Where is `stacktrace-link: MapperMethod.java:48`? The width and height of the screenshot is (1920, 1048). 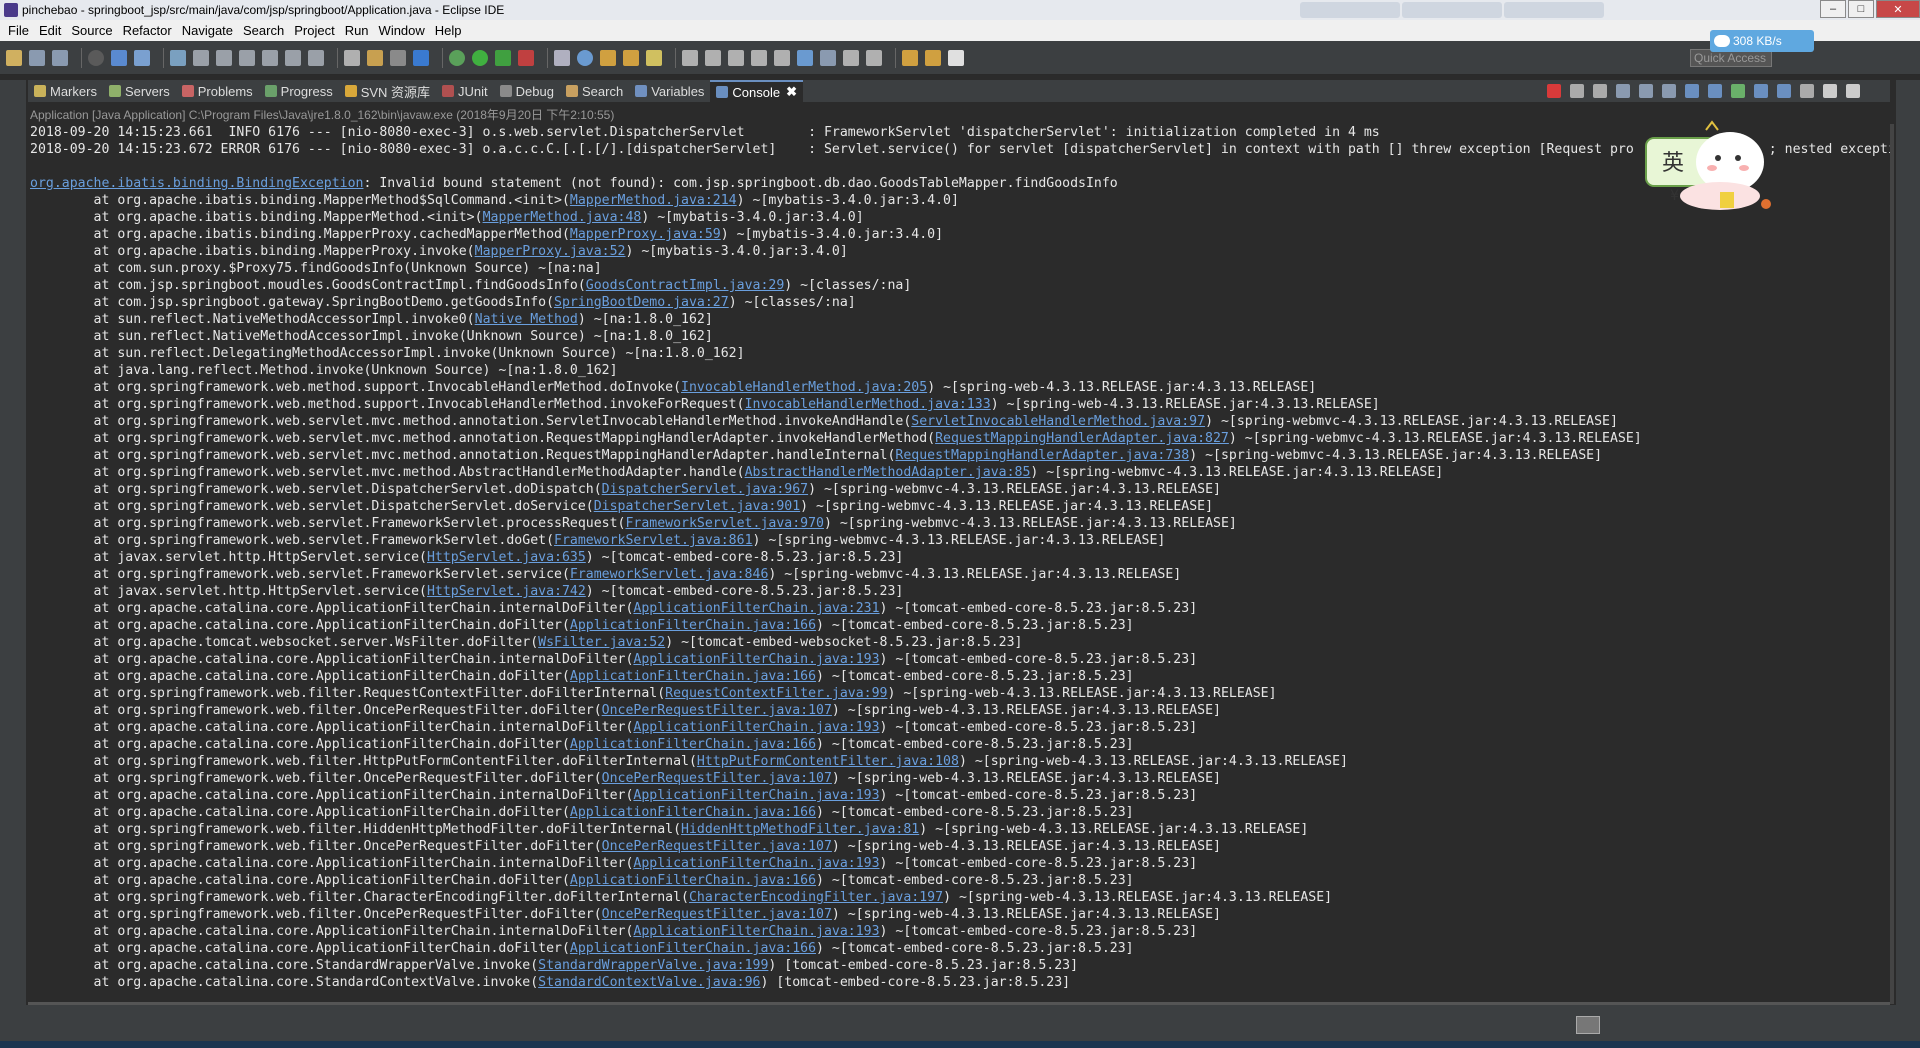 stacktrace-link: MapperMethod.java:48 is located at coordinates (562, 217).